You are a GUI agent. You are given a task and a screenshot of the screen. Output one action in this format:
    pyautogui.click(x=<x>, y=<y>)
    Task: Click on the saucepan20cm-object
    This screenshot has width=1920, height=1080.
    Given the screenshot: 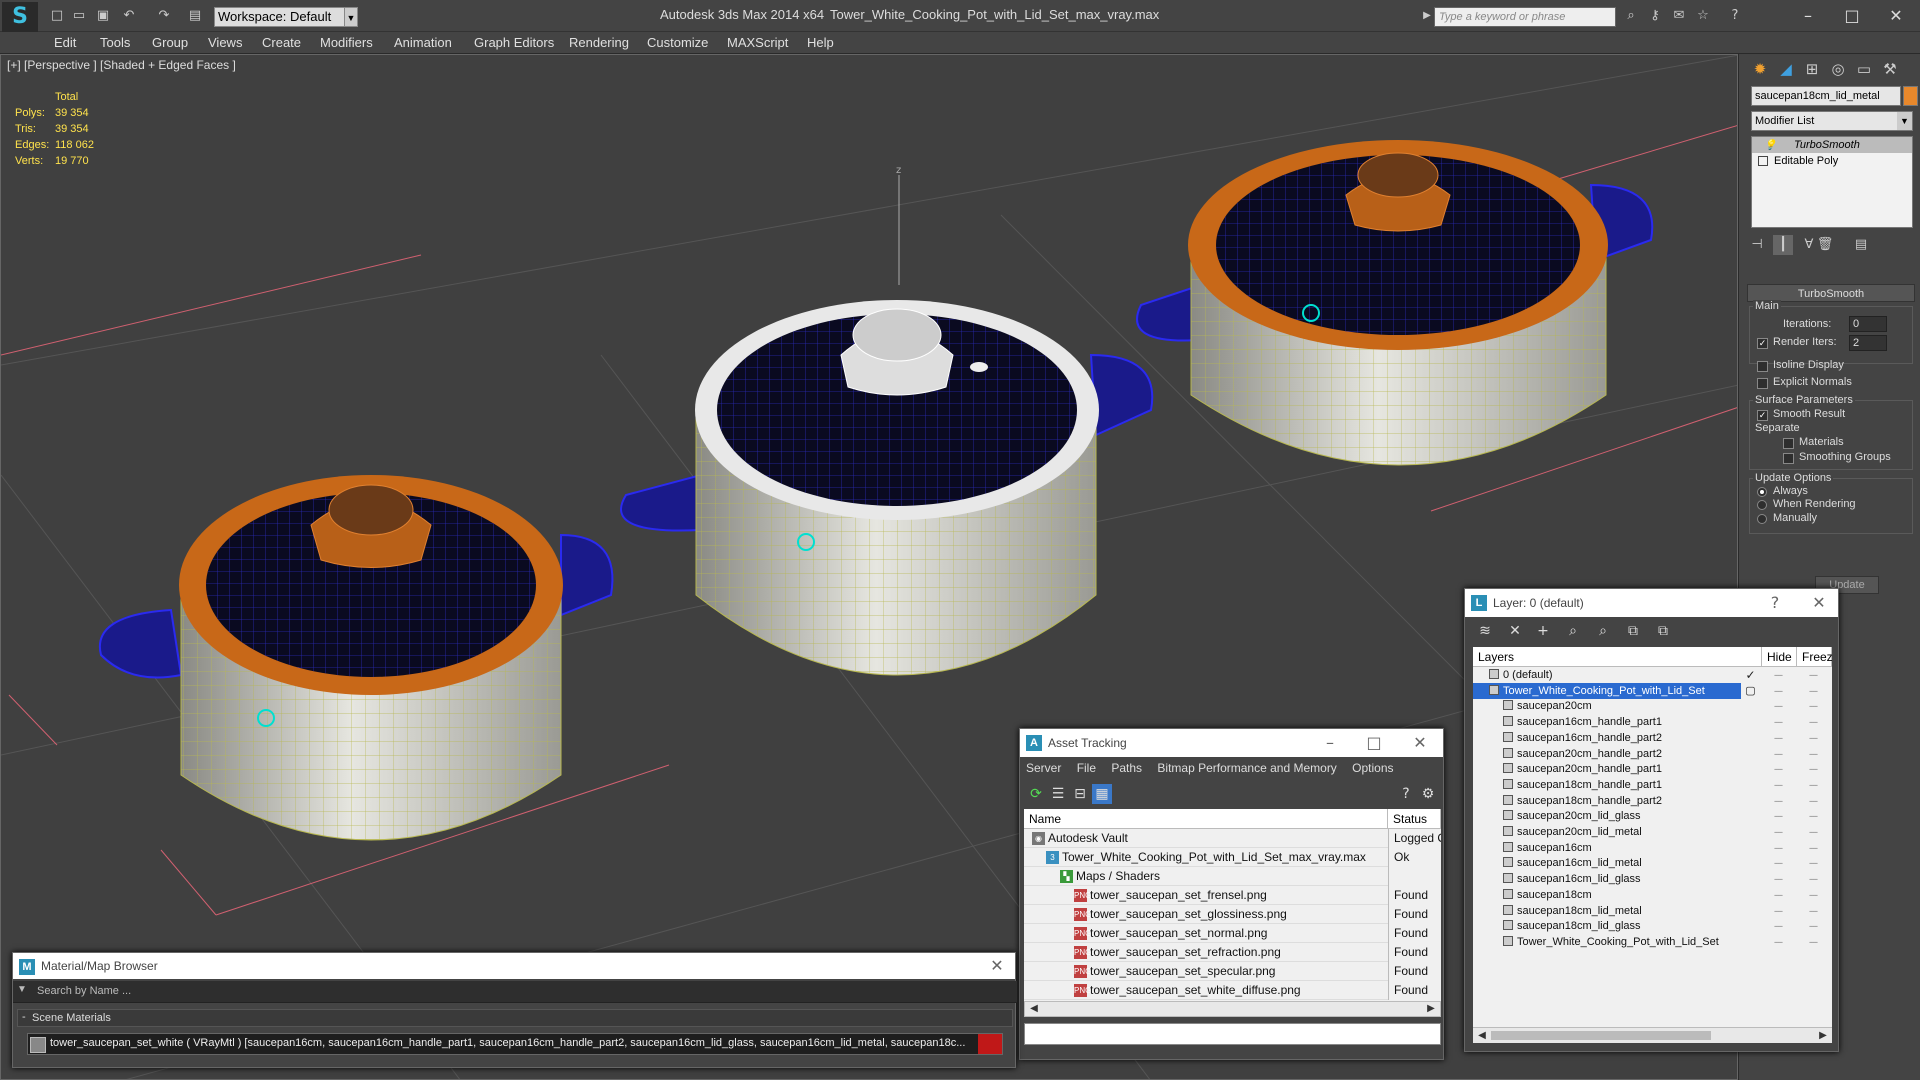 What is the action you would take?
    pyautogui.click(x=887, y=488)
    